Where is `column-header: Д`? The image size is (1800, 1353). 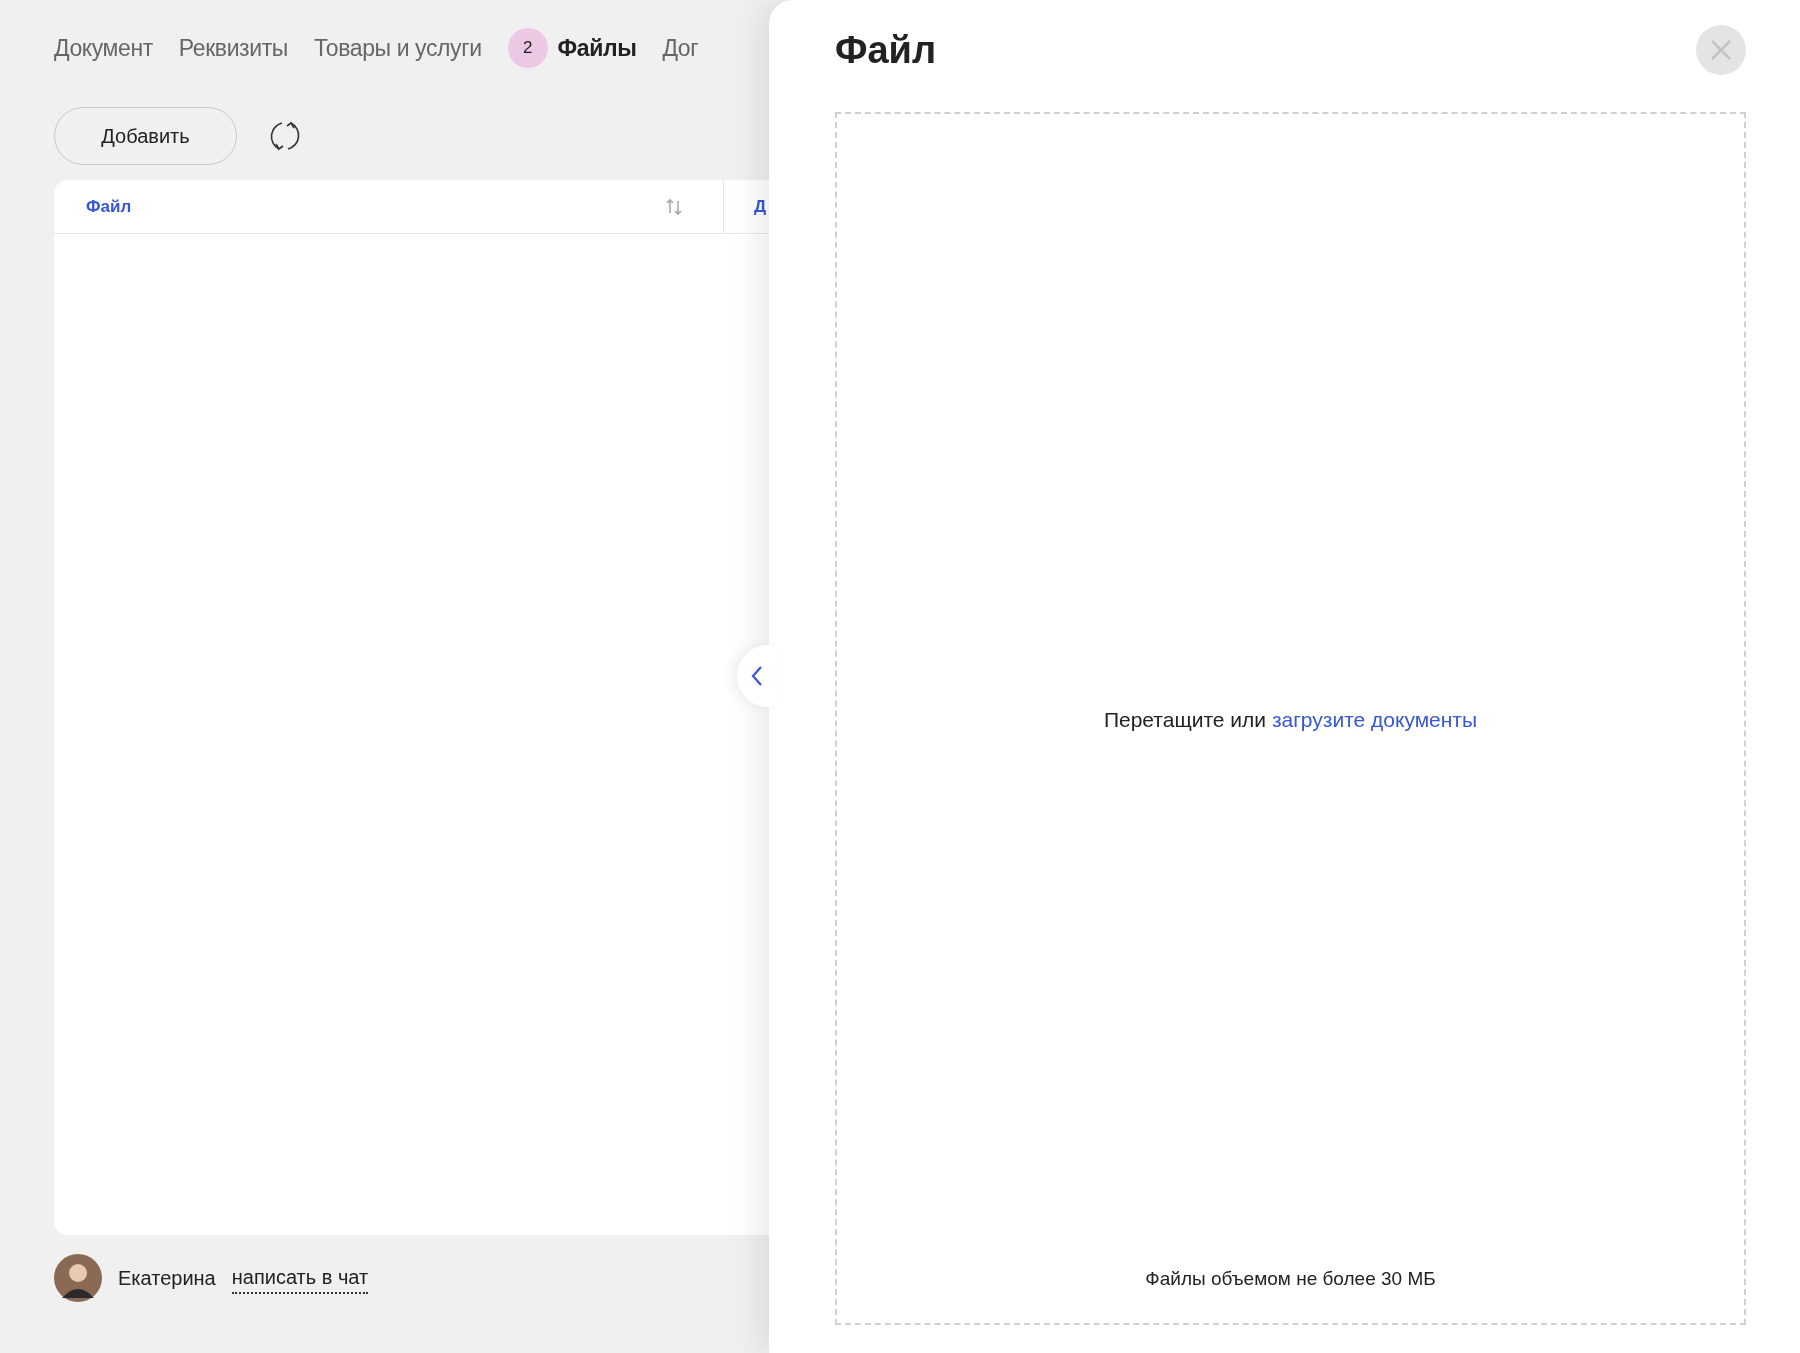 column-header: Д is located at coordinates (745, 206).